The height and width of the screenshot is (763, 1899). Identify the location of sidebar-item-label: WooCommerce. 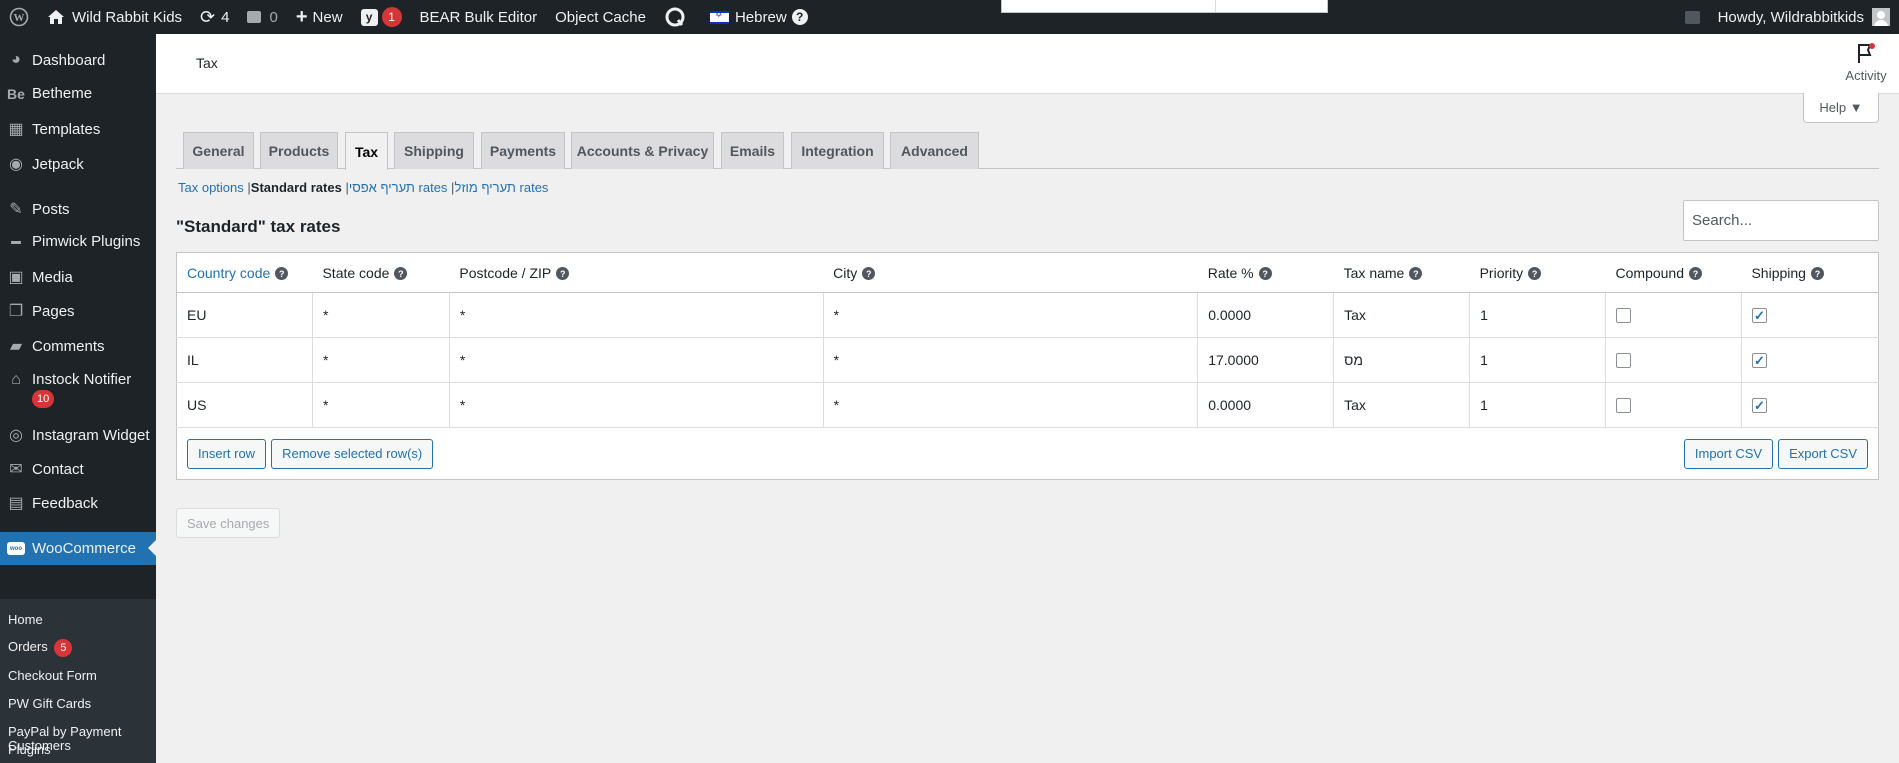
(84, 548).